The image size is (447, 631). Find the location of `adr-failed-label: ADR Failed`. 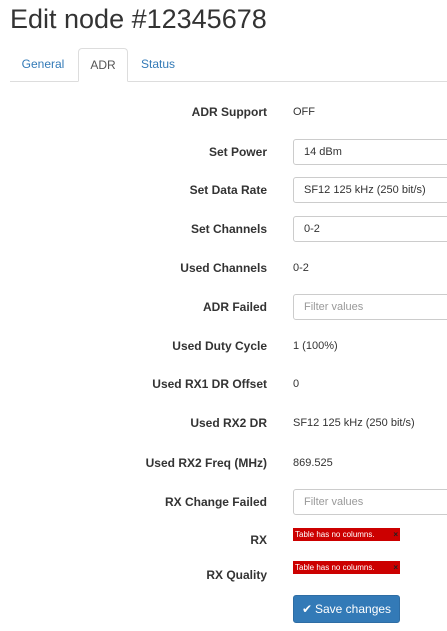

adr-failed-label: ADR Failed is located at coordinates (234, 307).